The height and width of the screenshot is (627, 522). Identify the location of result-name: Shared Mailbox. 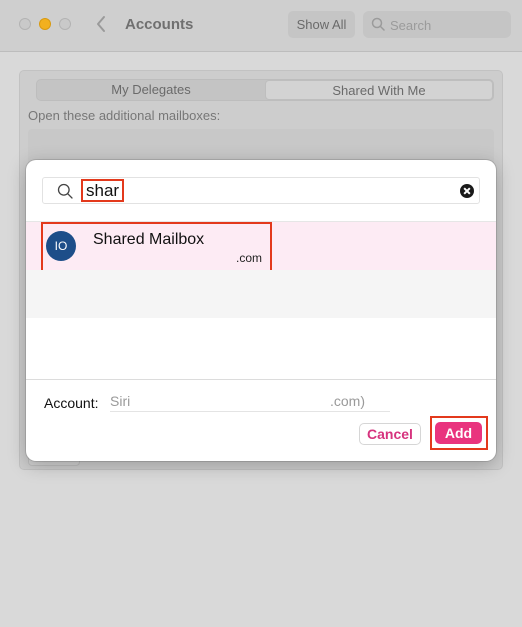
(149, 239).